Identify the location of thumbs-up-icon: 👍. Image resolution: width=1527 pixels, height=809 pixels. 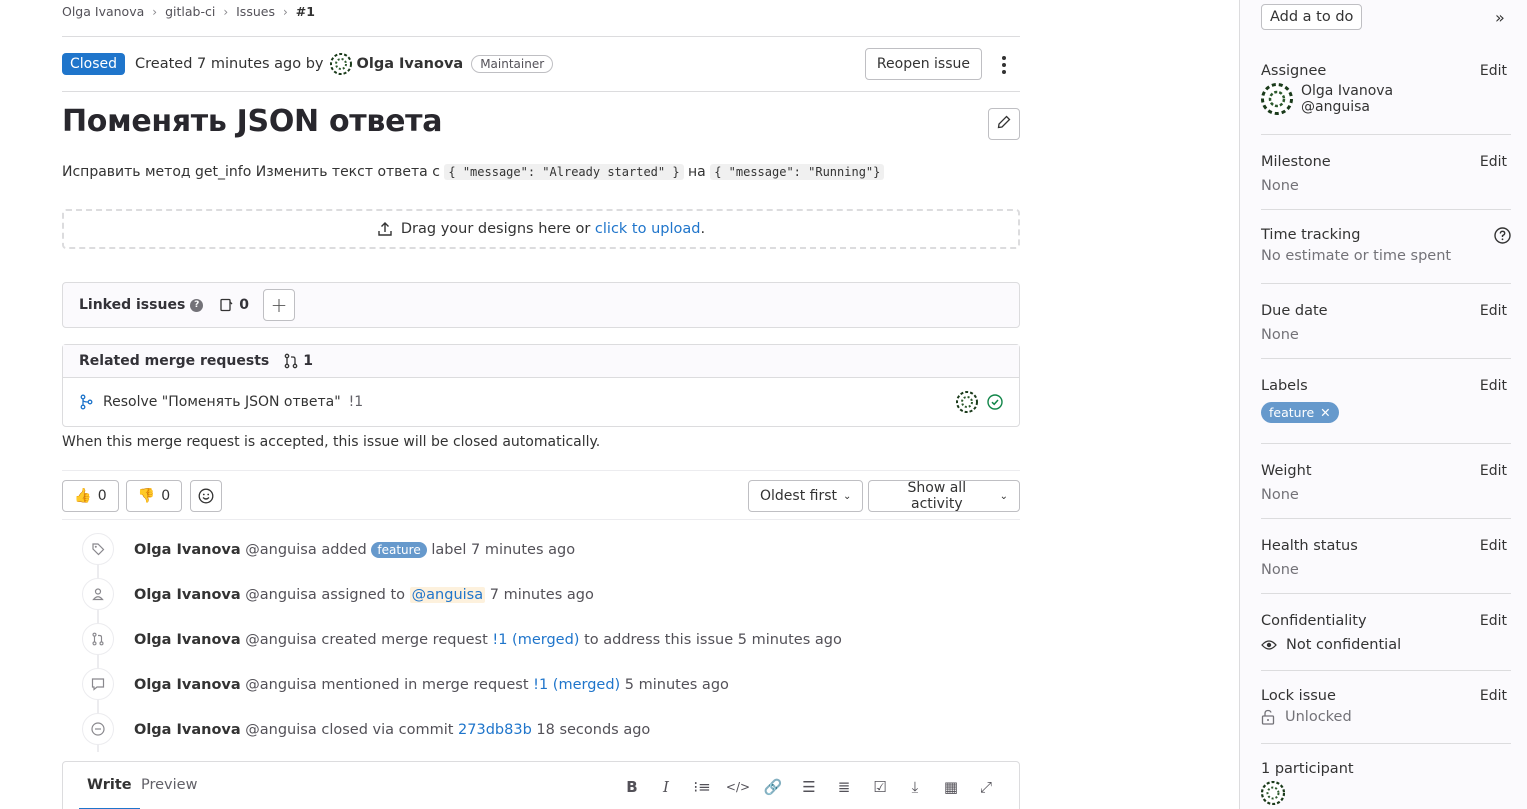
(83, 496).